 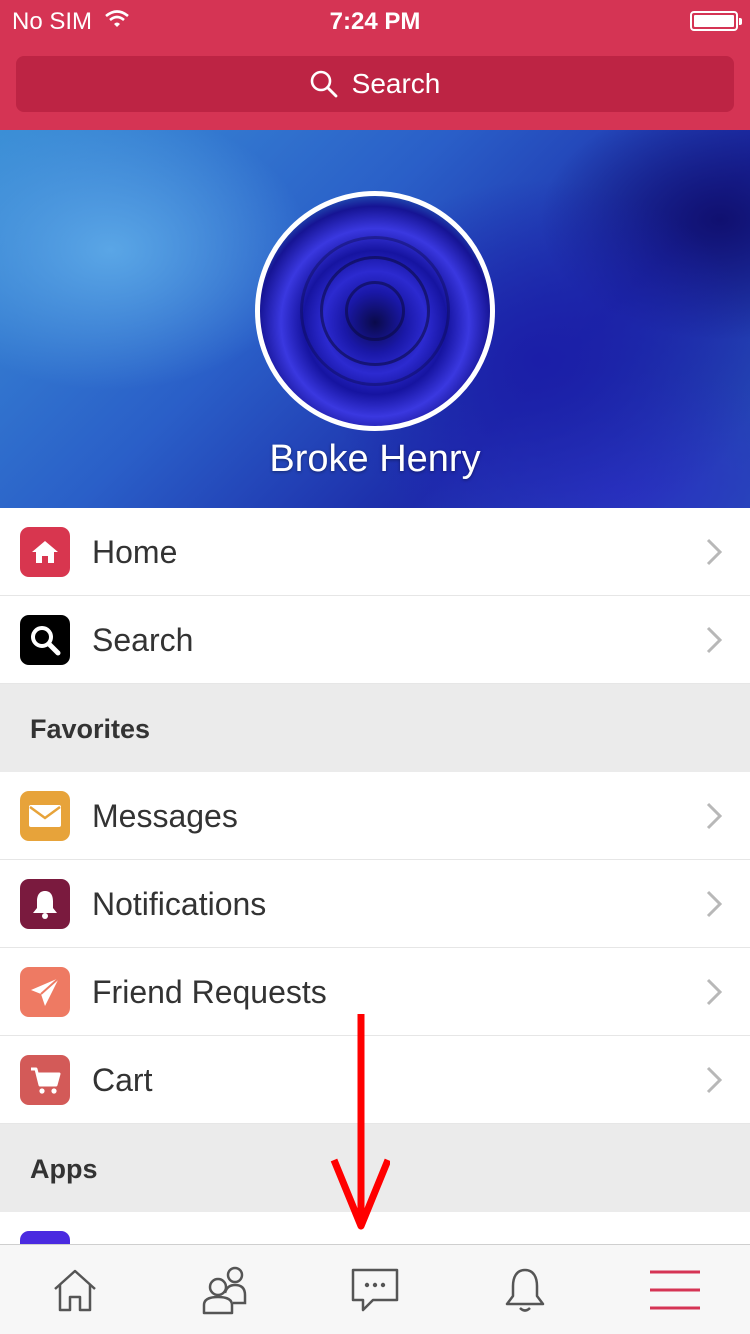 What do you see at coordinates (90, 729) in the screenshot?
I see `section-title: Favorites` at bounding box center [90, 729].